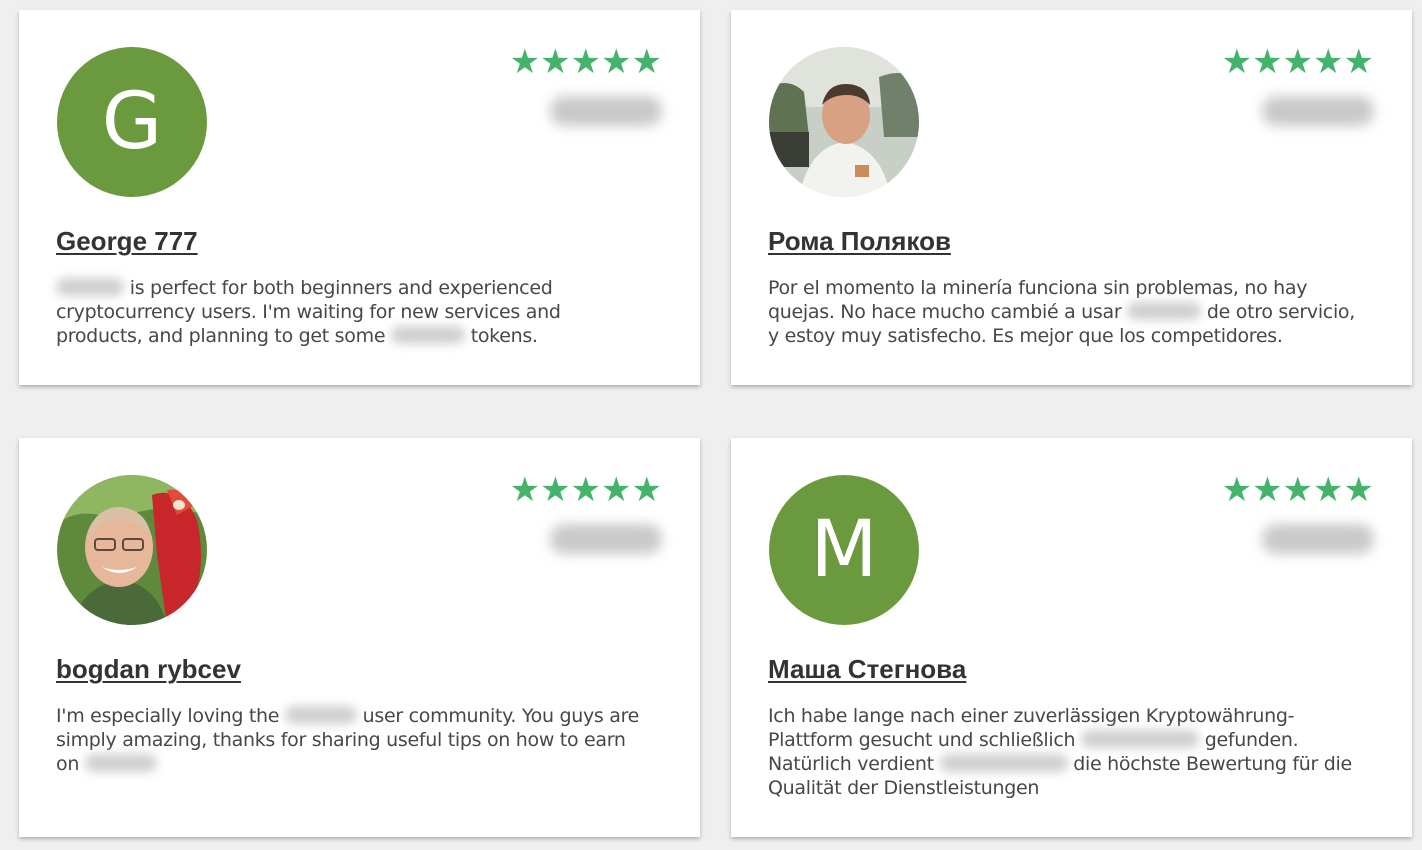  I want to click on reviewer-name-link: Рома Поляков, so click(859, 241).